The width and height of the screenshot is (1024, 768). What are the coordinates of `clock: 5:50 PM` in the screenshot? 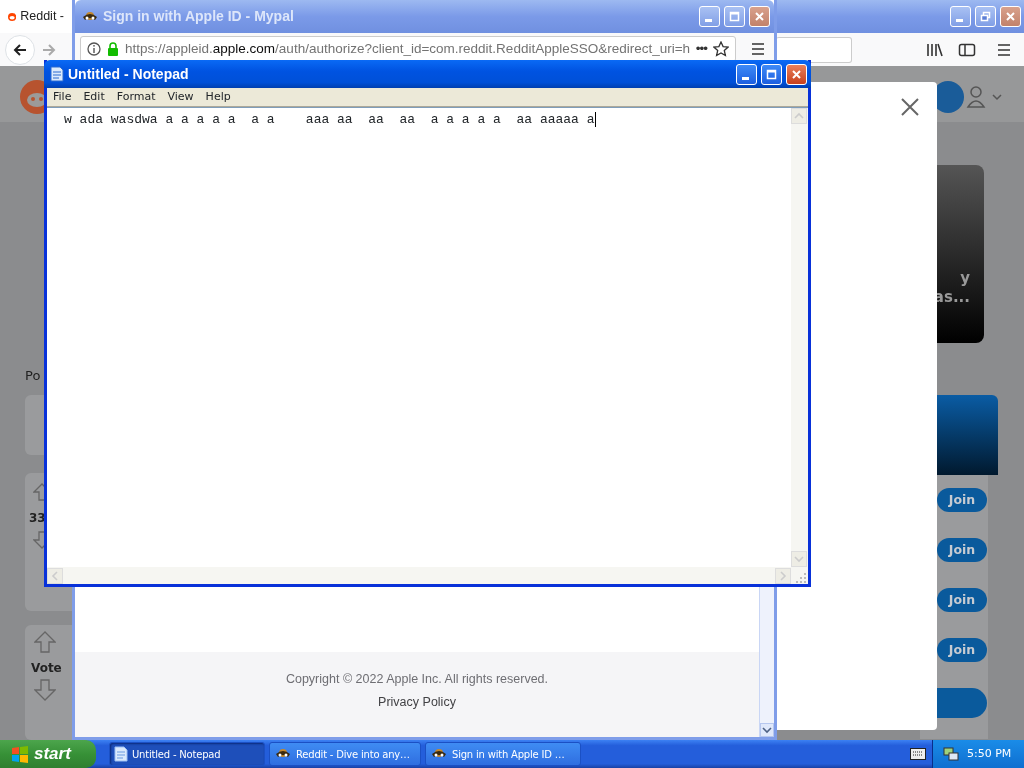 It's located at (989, 753).